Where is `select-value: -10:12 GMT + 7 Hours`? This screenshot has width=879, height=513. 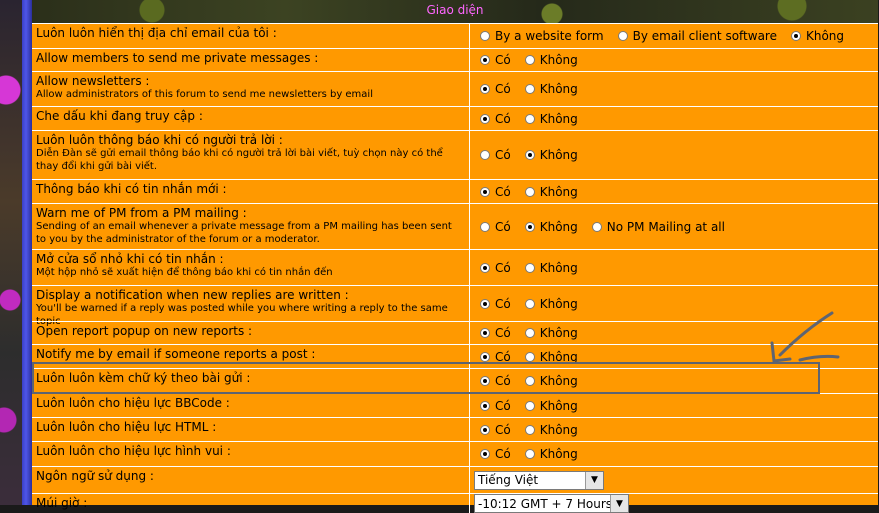 select-value: -10:12 GMT + 7 Hours is located at coordinates (545, 503).